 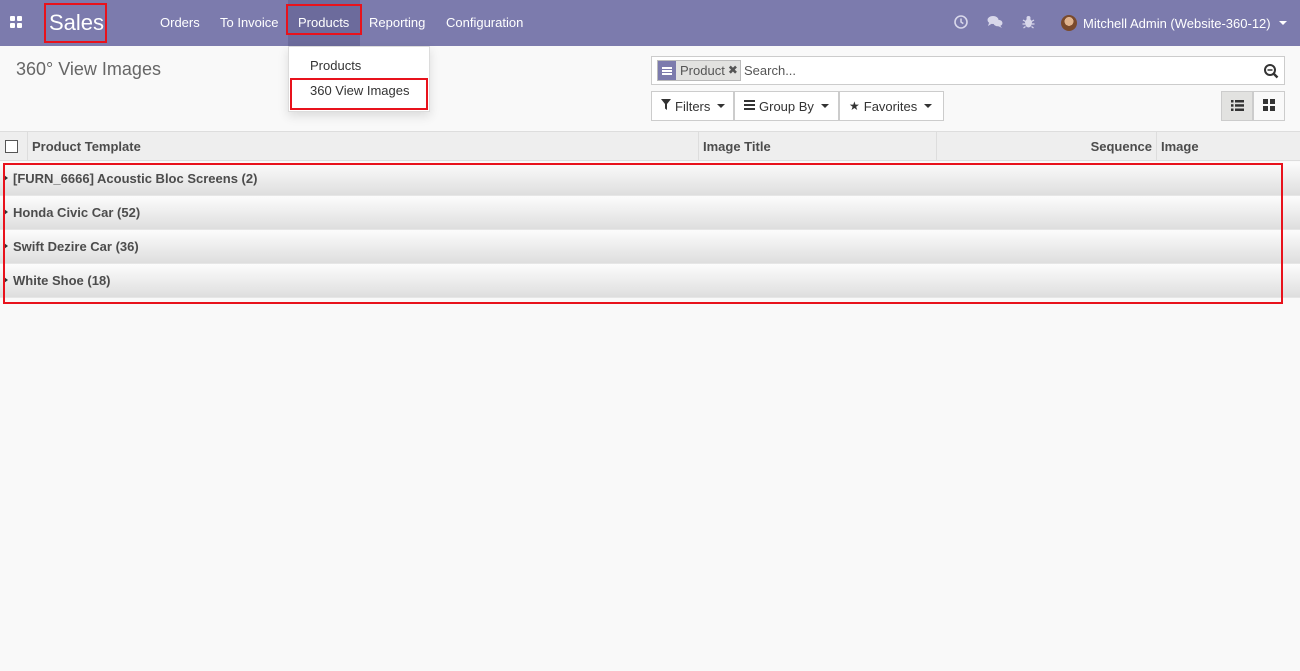 I want to click on star-icon: ★, so click(x=854, y=106).